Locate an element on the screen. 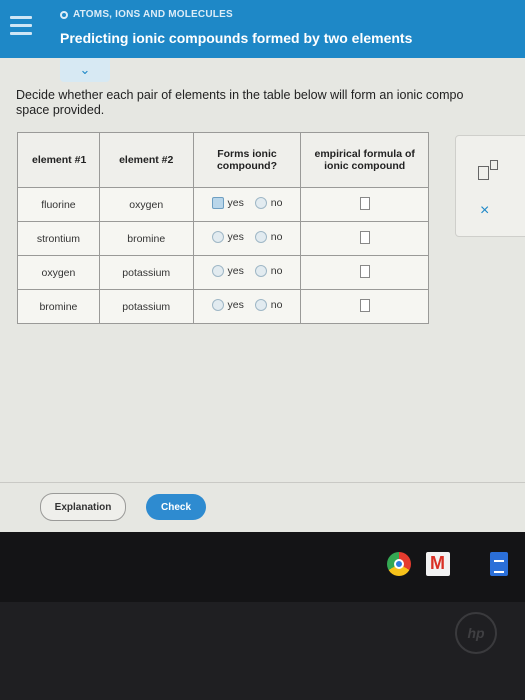  table-row: strontium bromine yes no is located at coordinates (223, 238).